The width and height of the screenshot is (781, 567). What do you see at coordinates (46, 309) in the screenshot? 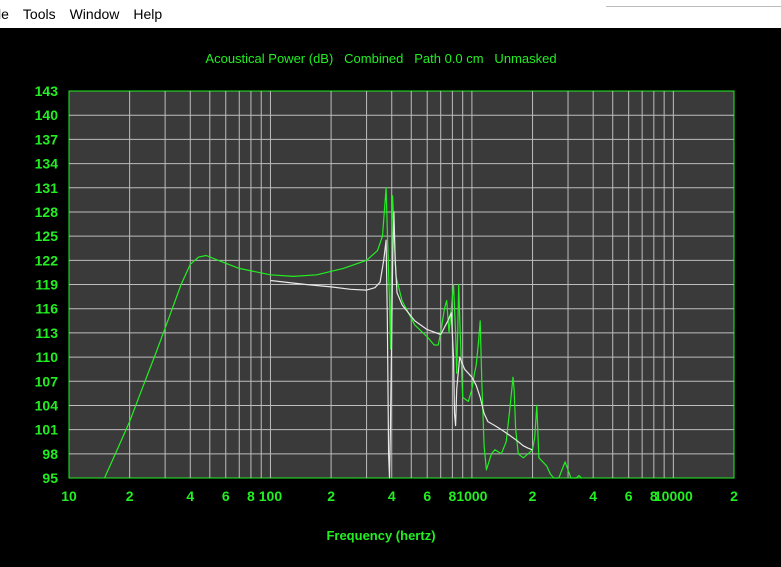
I see `y-tick-label: 116` at bounding box center [46, 309].